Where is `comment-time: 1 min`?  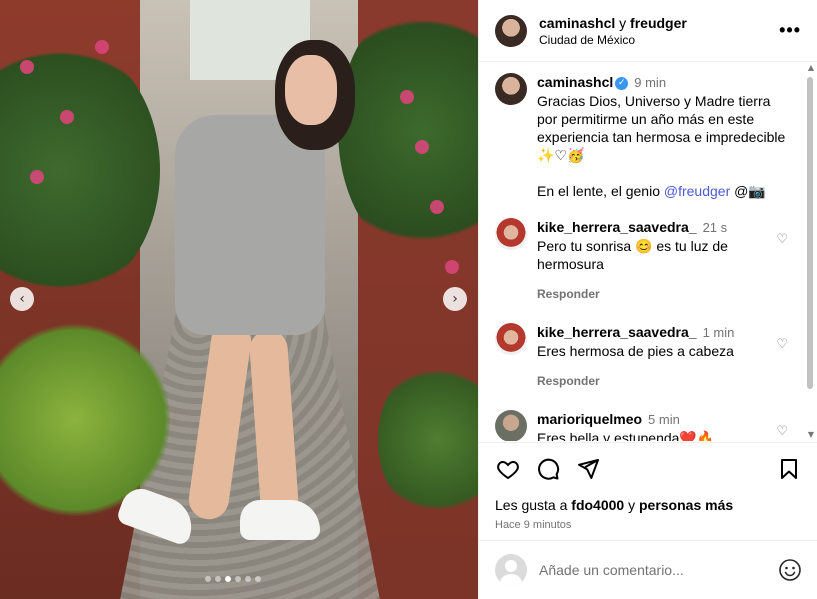
comment-time: 1 min is located at coordinates (718, 332).